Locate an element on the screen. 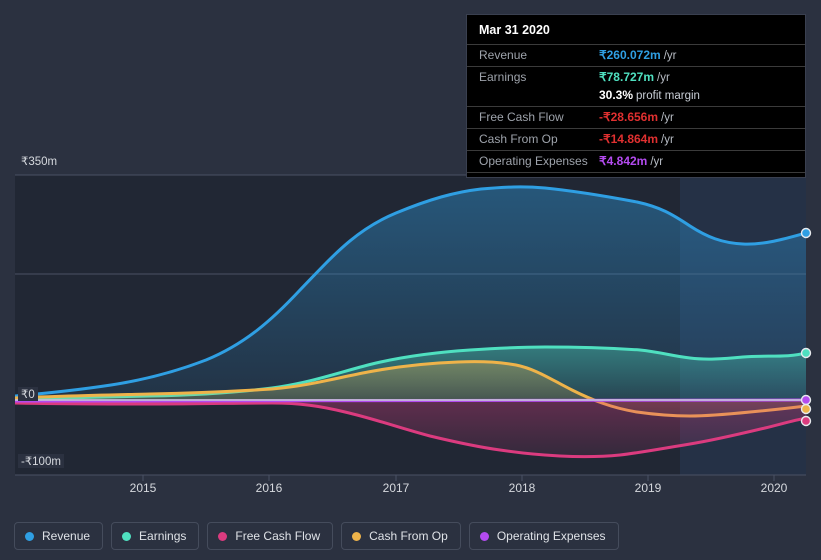  x-axis-tick-2015: 2015 is located at coordinates (143, 488).